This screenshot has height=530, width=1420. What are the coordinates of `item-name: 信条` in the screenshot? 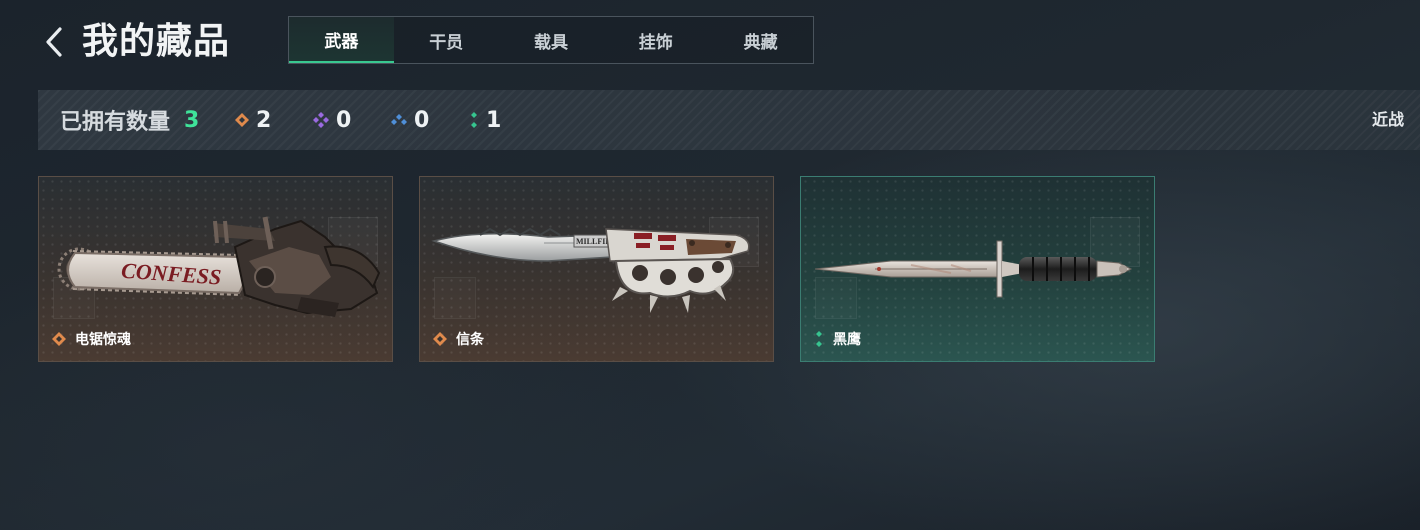 It's located at (470, 340).